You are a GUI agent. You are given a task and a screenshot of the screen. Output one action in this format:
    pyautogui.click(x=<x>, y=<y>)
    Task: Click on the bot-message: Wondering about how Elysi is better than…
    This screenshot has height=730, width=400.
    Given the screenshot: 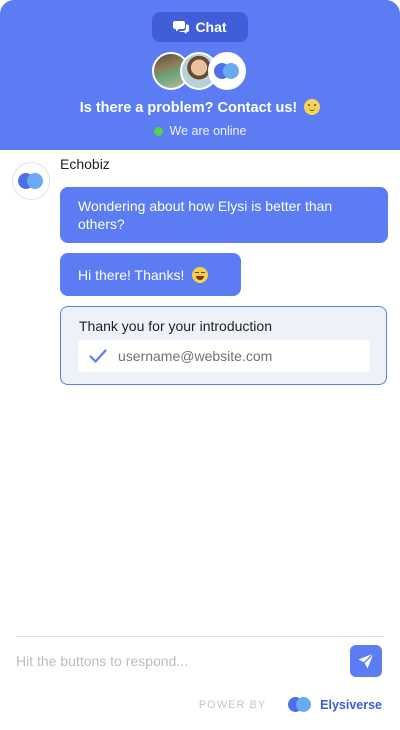 What is the action you would take?
    pyautogui.click(x=224, y=215)
    